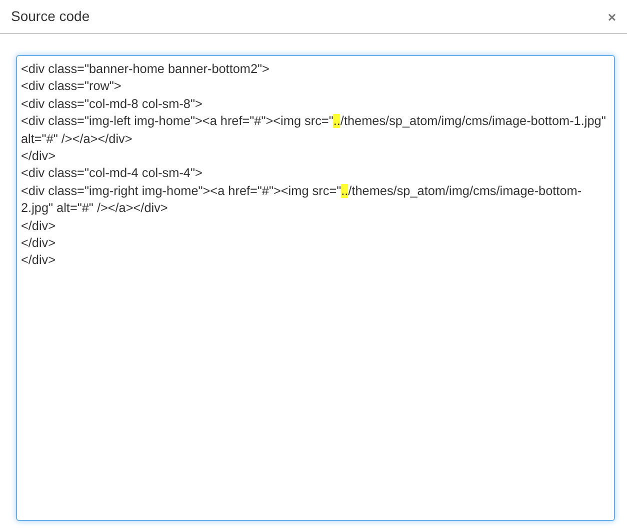 This screenshot has width=627, height=532. Describe the element at coordinates (301, 191) in the screenshot. I see `code-line: <div class="img-right img-home"><a href="#"><img src="../themes/sp_atom/img/cms/image-bottom-` at that location.